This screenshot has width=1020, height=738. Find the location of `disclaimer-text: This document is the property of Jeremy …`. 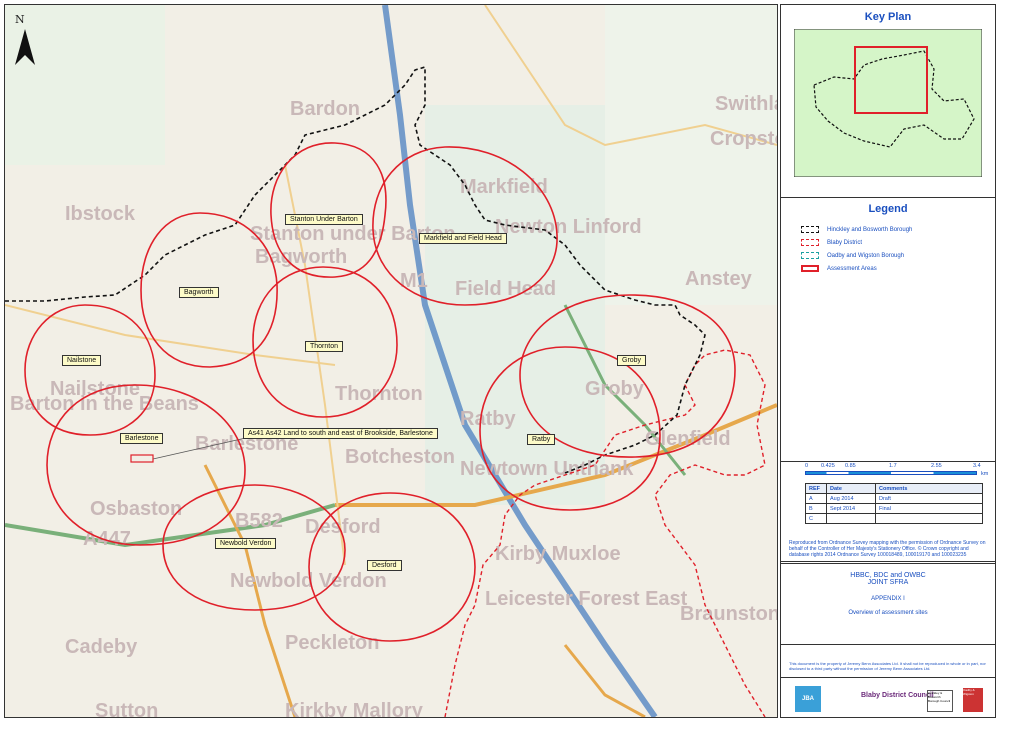

disclaimer-text: This document is the property of Jeremy … is located at coordinates (887, 666).